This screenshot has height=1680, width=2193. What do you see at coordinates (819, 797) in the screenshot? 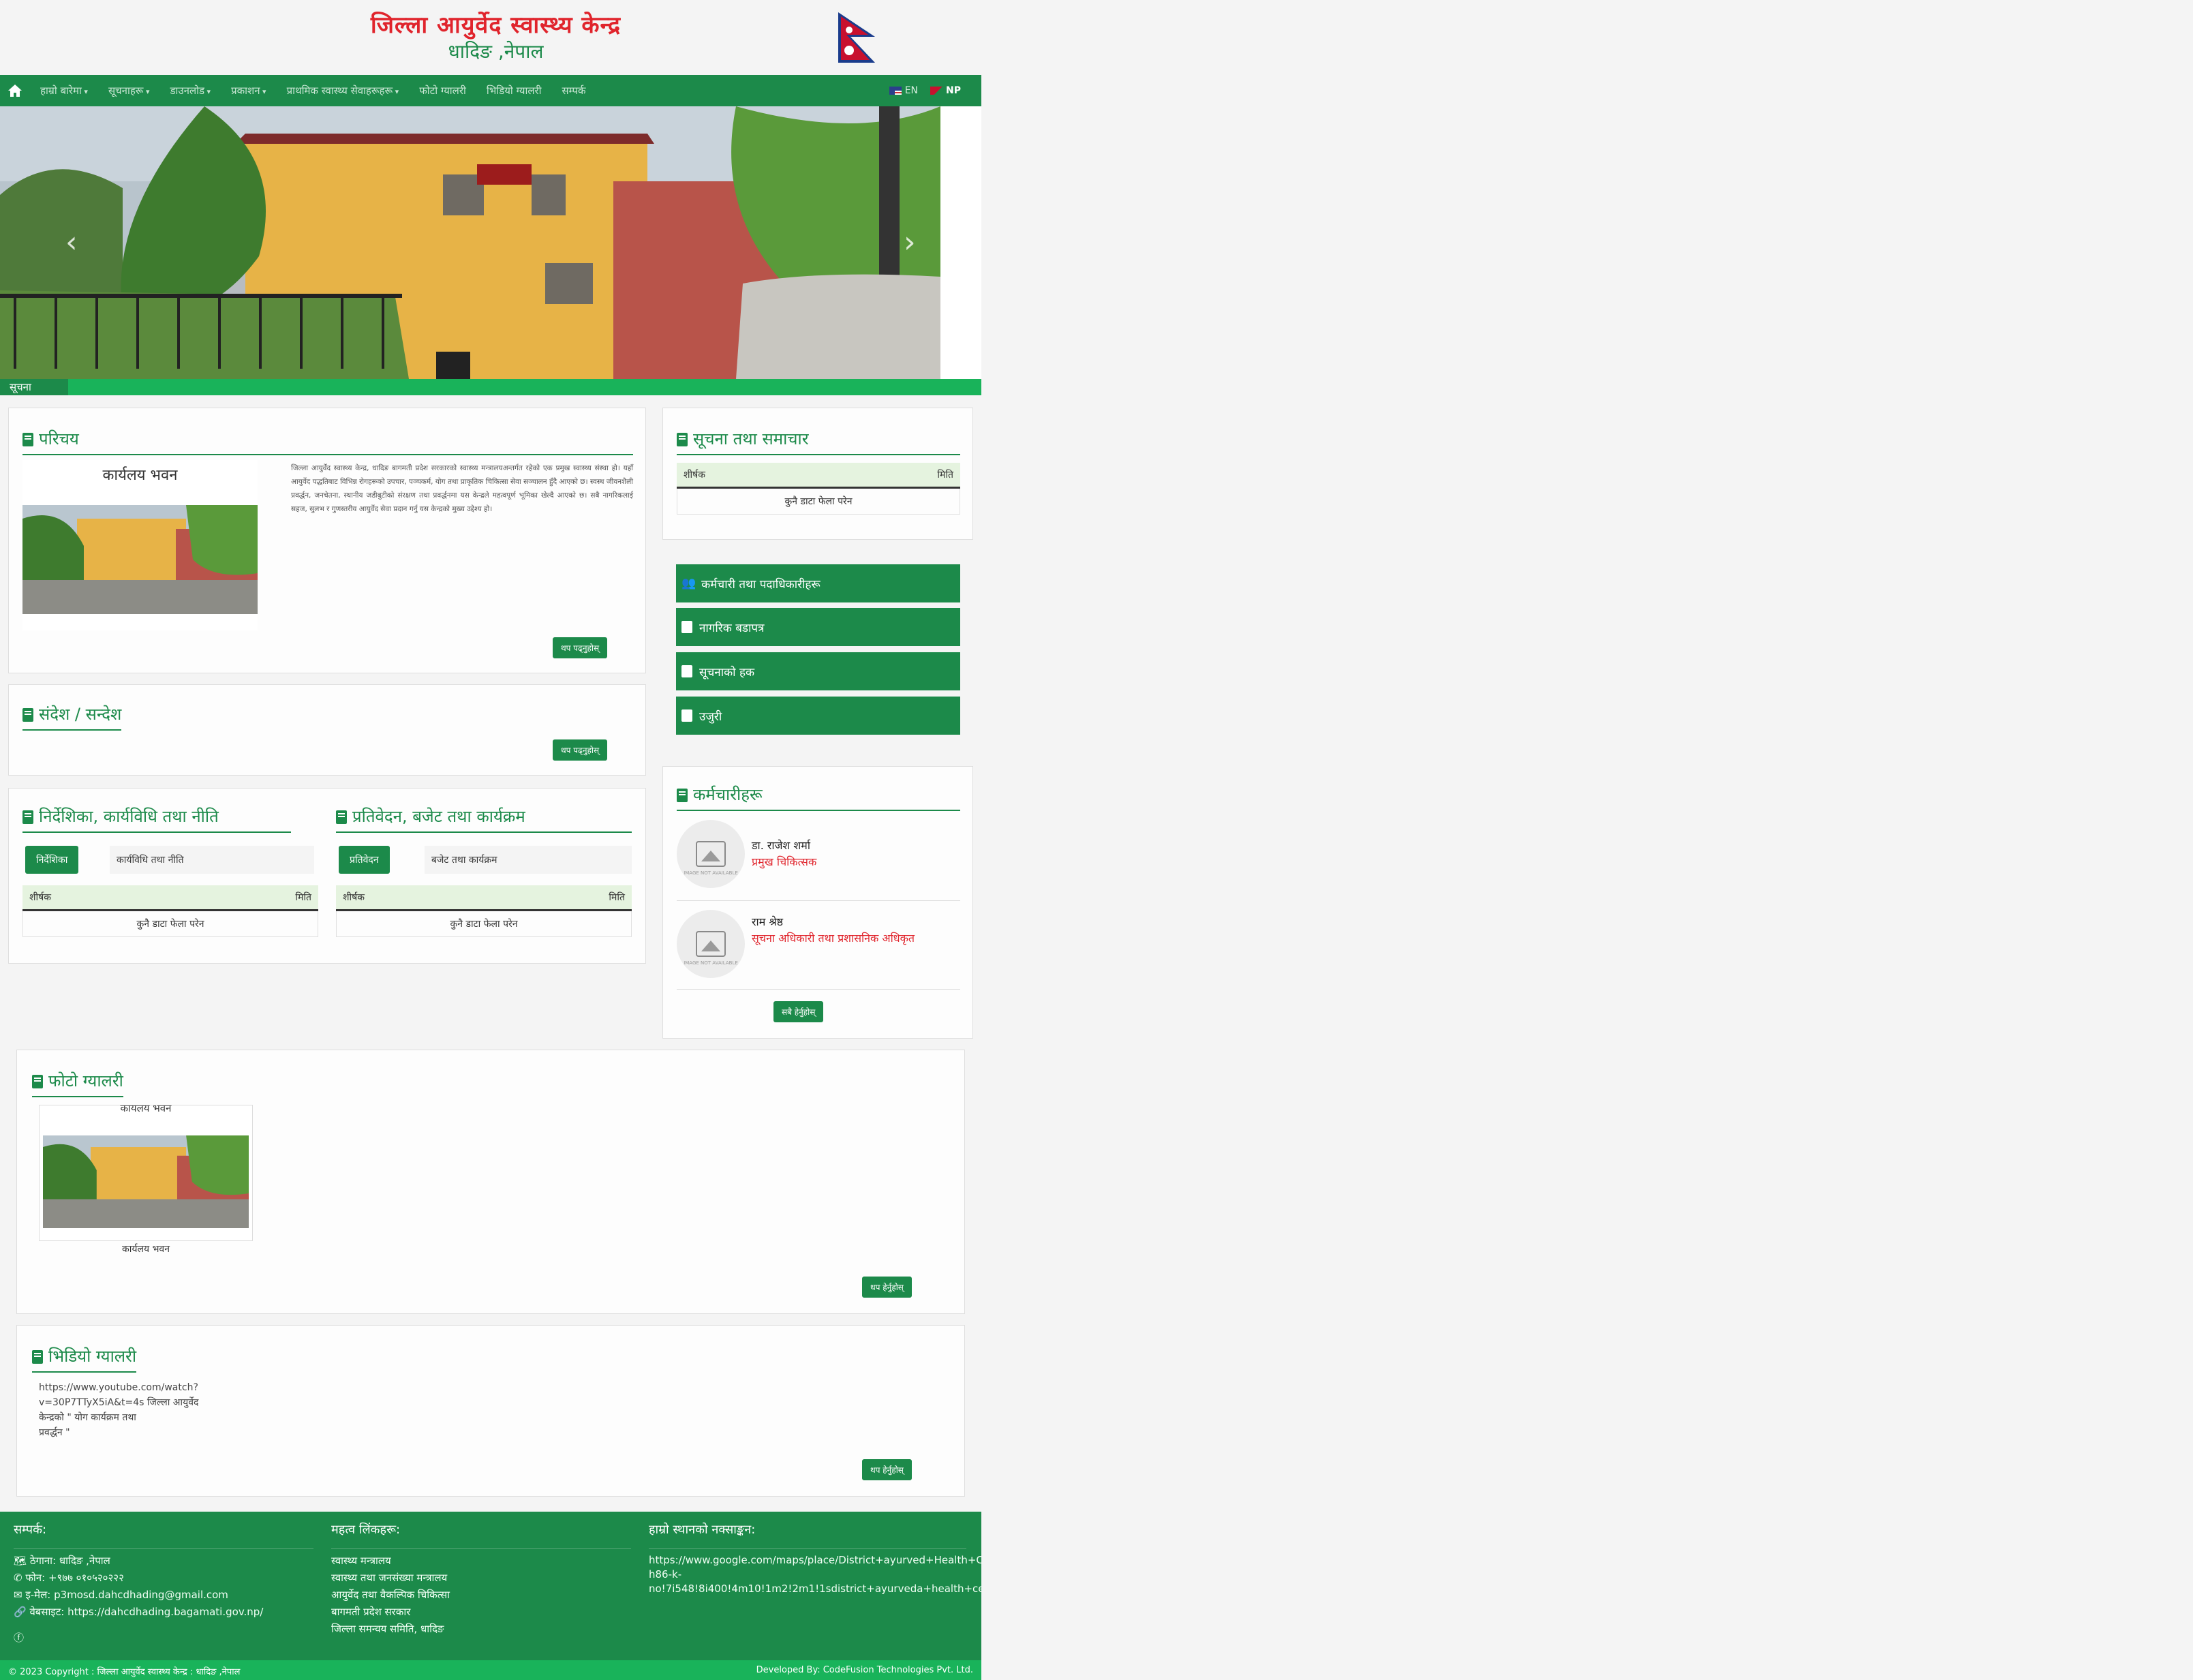
I see `staff-title: कर्मचारीहरू` at bounding box center [819, 797].